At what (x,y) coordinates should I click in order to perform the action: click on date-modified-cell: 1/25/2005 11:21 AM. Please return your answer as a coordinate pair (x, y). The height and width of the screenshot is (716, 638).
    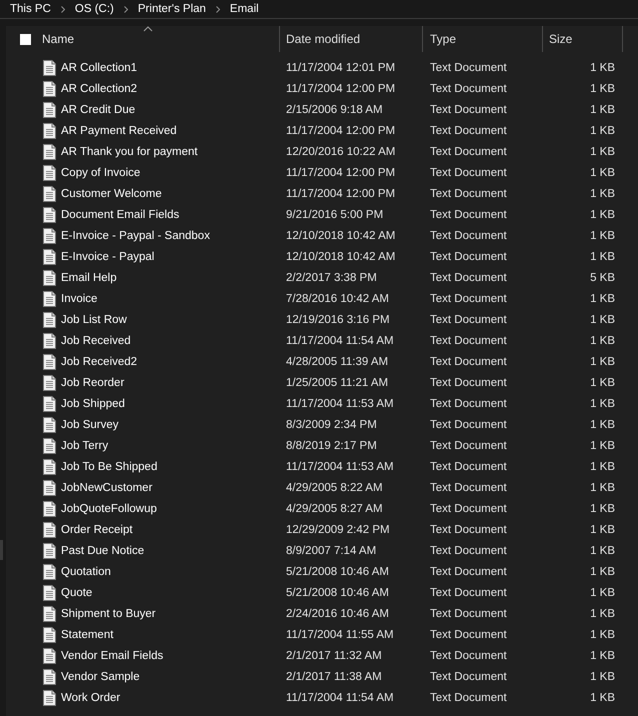
    Looking at the image, I should click on (337, 382).